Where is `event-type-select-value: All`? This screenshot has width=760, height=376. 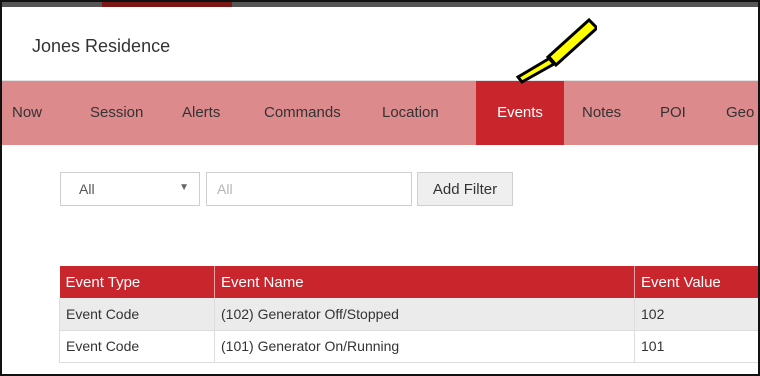
event-type-select-value: All is located at coordinates (87, 189).